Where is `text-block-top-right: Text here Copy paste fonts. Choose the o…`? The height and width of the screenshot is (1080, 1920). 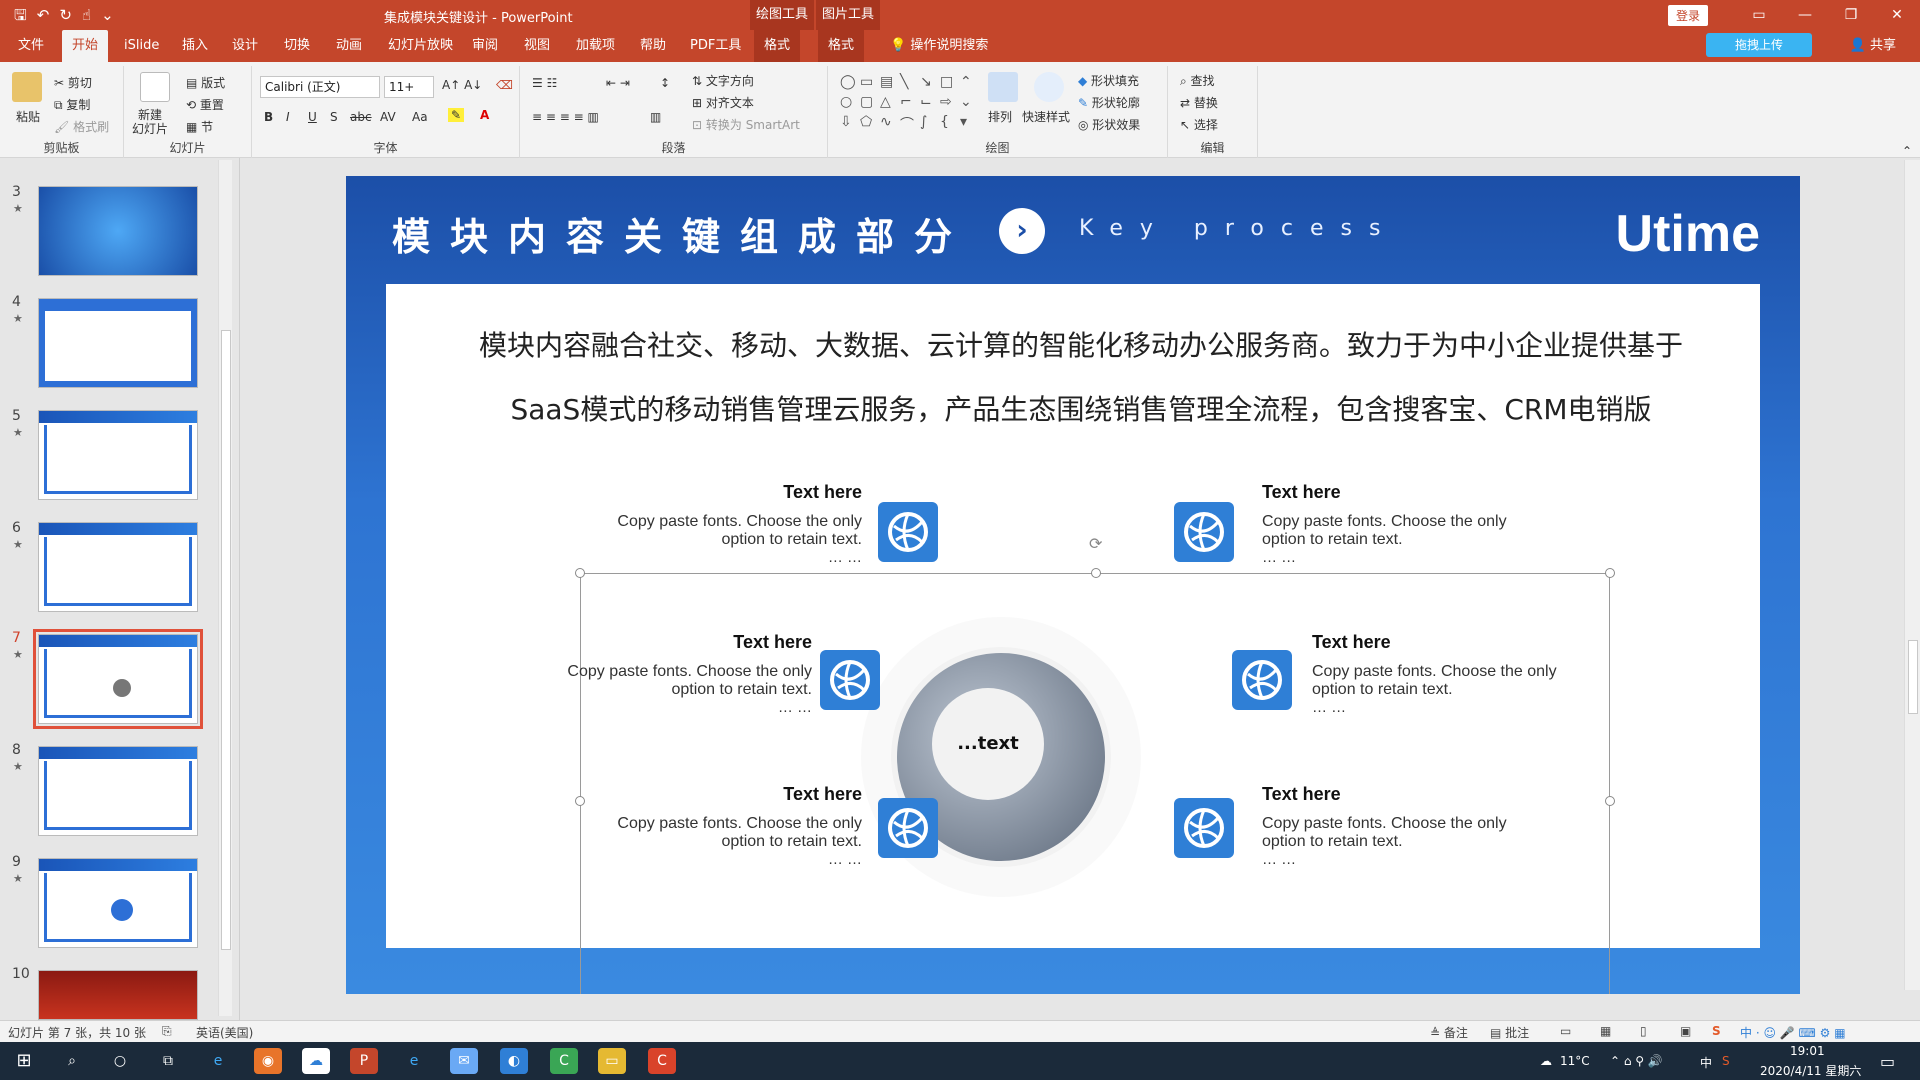
text-block-top-right: Text here Copy paste fonts. Choose the o… is located at coordinates (1392, 524).